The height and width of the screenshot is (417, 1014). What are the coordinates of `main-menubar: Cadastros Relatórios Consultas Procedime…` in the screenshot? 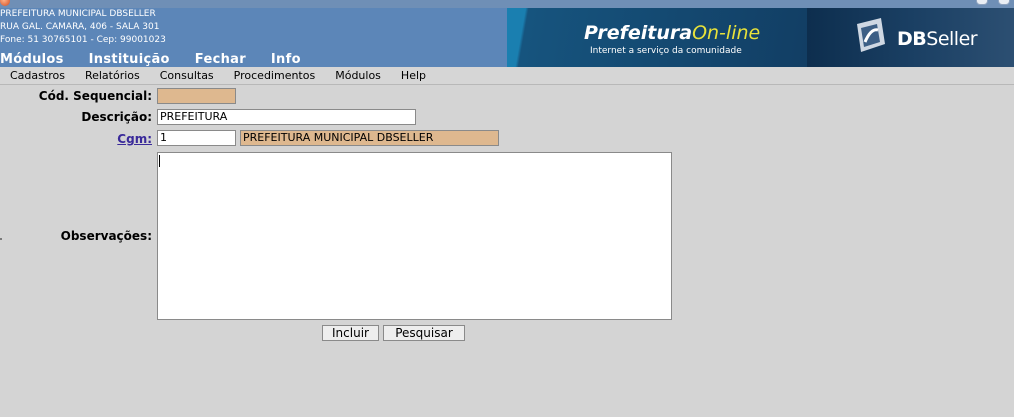 It's located at (507, 76).